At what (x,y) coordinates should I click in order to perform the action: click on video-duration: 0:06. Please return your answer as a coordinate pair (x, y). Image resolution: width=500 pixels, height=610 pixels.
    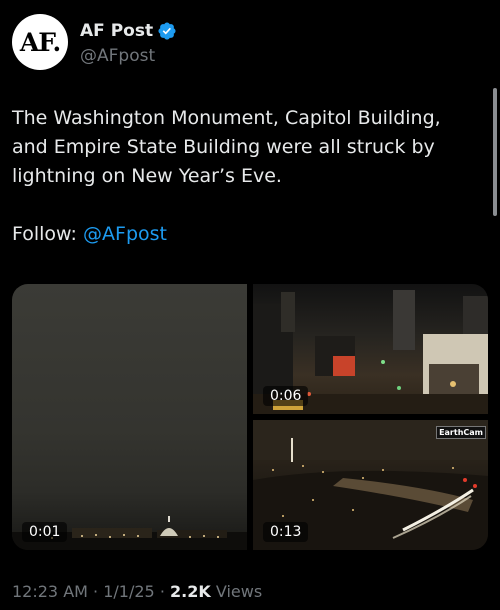
    Looking at the image, I should click on (286, 396).